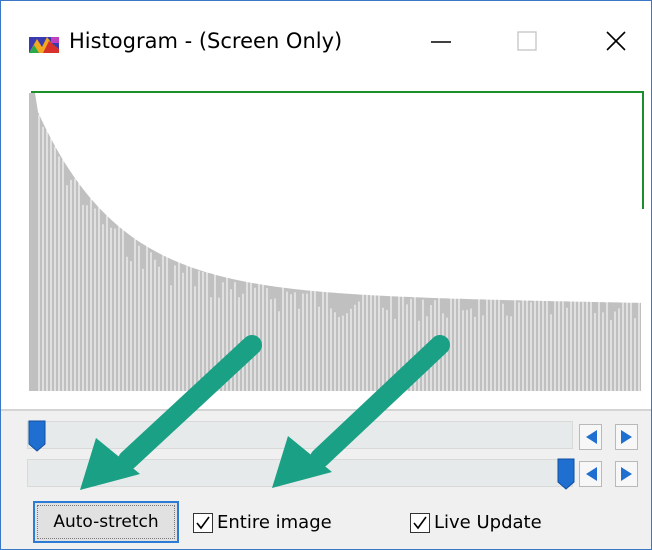  What do you see at coordinates (488, 522) in the screenshot?
I see `live-update-label: Live Update` at bounding box center [488, 522].